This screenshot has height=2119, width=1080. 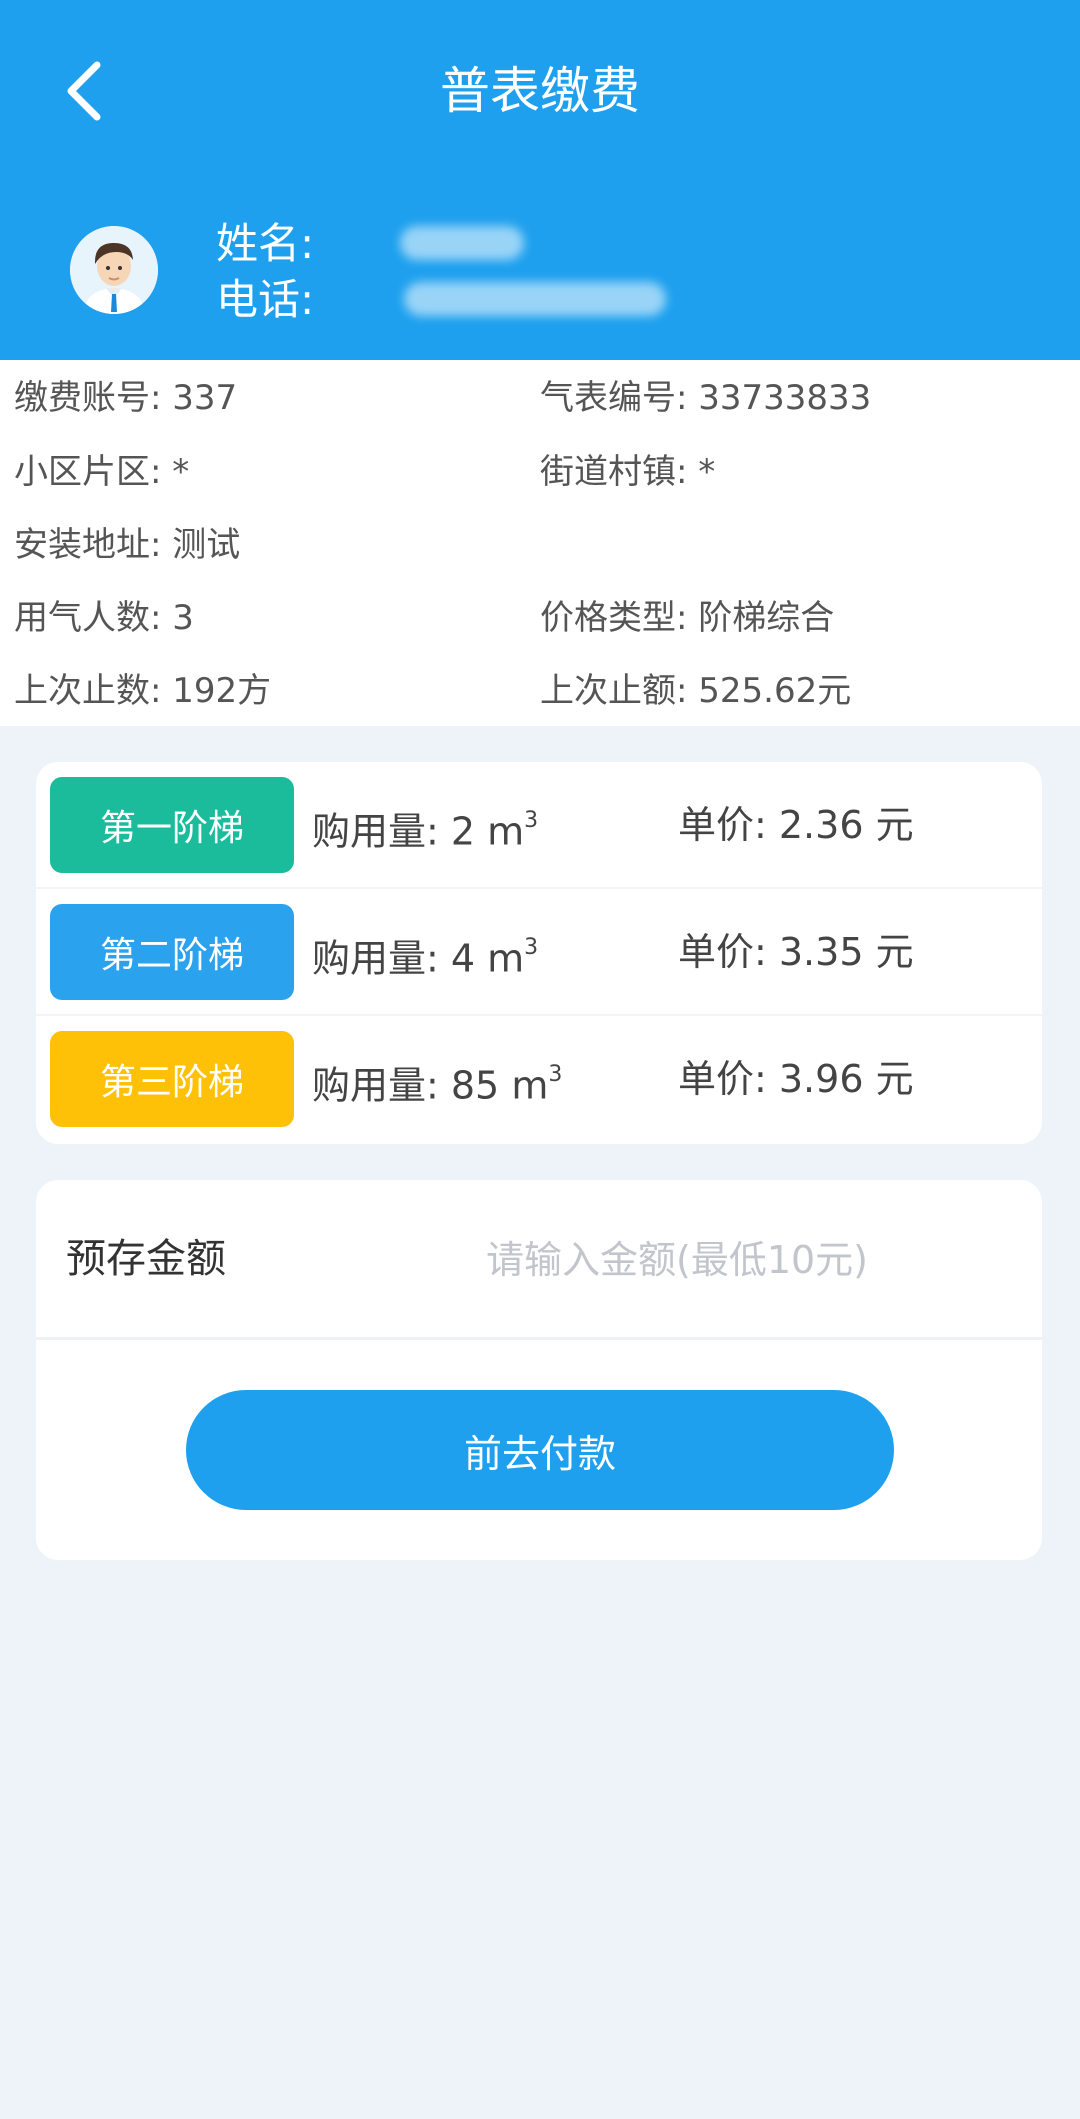 What do you see at coordinates (540, 91) in the screenshot?
I see `page-title: 普表缴费` at bounding box center [540, 91].